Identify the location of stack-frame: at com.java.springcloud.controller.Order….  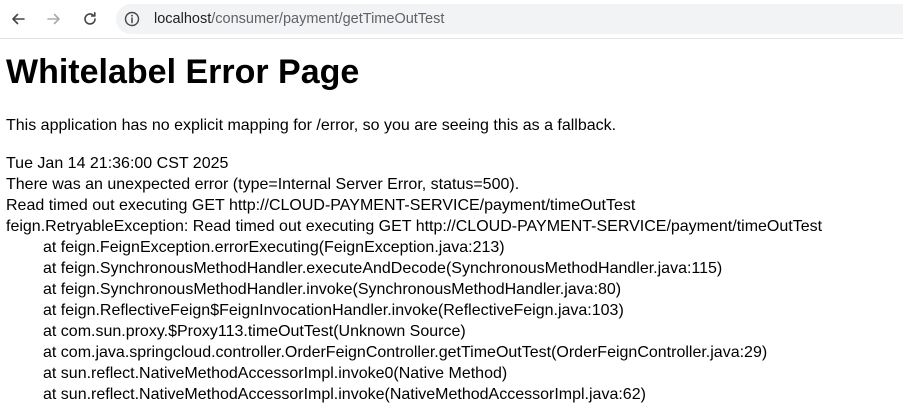
(405, 352).